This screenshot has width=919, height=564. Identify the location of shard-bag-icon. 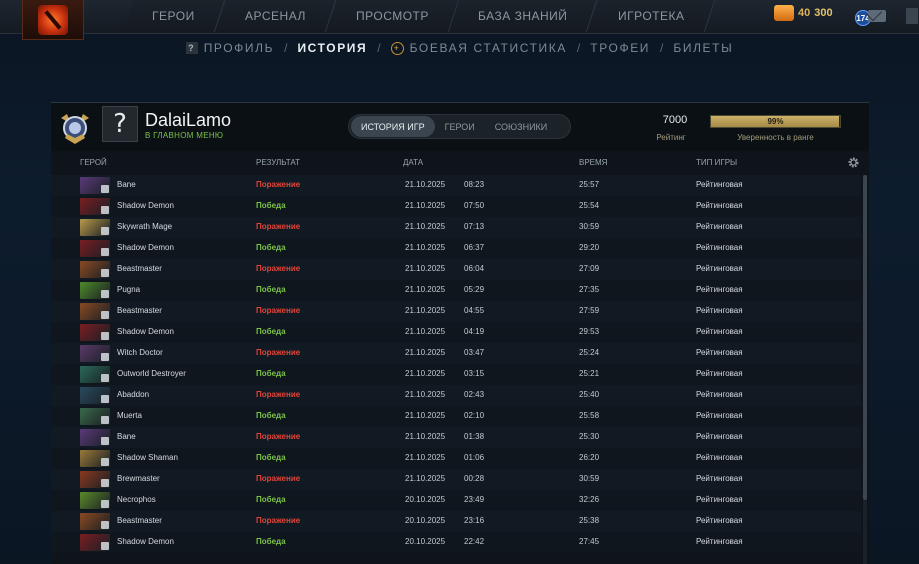
(784, 13).